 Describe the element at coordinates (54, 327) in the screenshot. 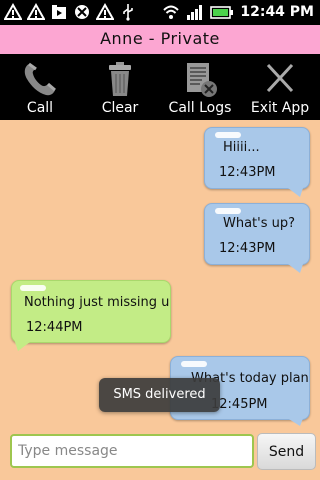

I see `message-time: 12:44PM` at that location.